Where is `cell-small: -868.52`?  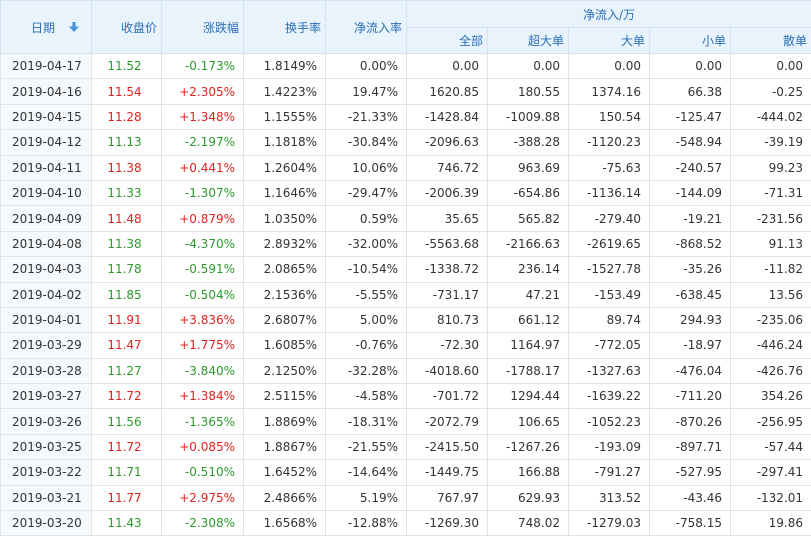
cell-small: -868.52 is located at coordinates (690, 244).